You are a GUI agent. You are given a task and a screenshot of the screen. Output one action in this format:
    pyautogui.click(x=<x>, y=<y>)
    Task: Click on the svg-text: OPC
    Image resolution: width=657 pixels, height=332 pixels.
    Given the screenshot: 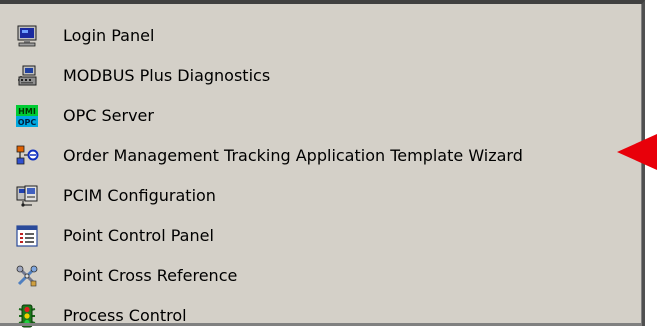 What is the action you would take?
    pyautogui.click(x=27, y=122)
    